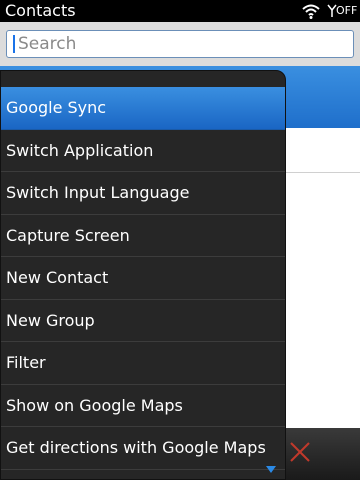 Image resolution: width=360 pixels, height=480 pixels. I want to click on chevron-down-icon, so click(271, 470).